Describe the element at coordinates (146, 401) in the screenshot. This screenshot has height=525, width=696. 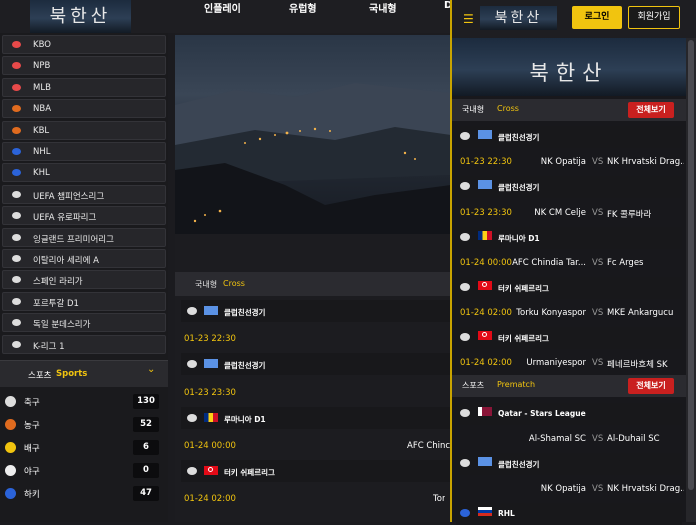
I see `sidebar-sport-count: 130` at that location.